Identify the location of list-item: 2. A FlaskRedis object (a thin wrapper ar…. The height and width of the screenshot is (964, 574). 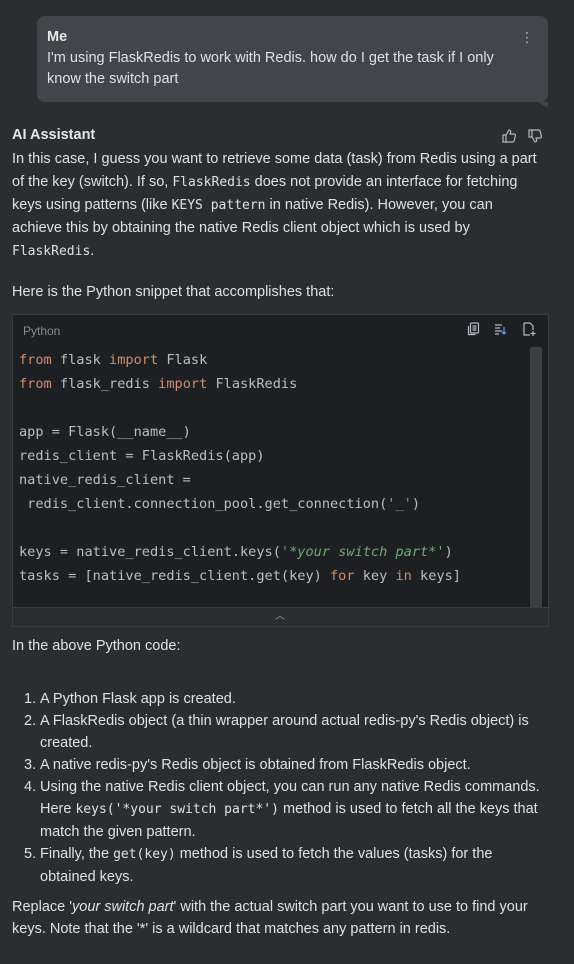
(276, 732).